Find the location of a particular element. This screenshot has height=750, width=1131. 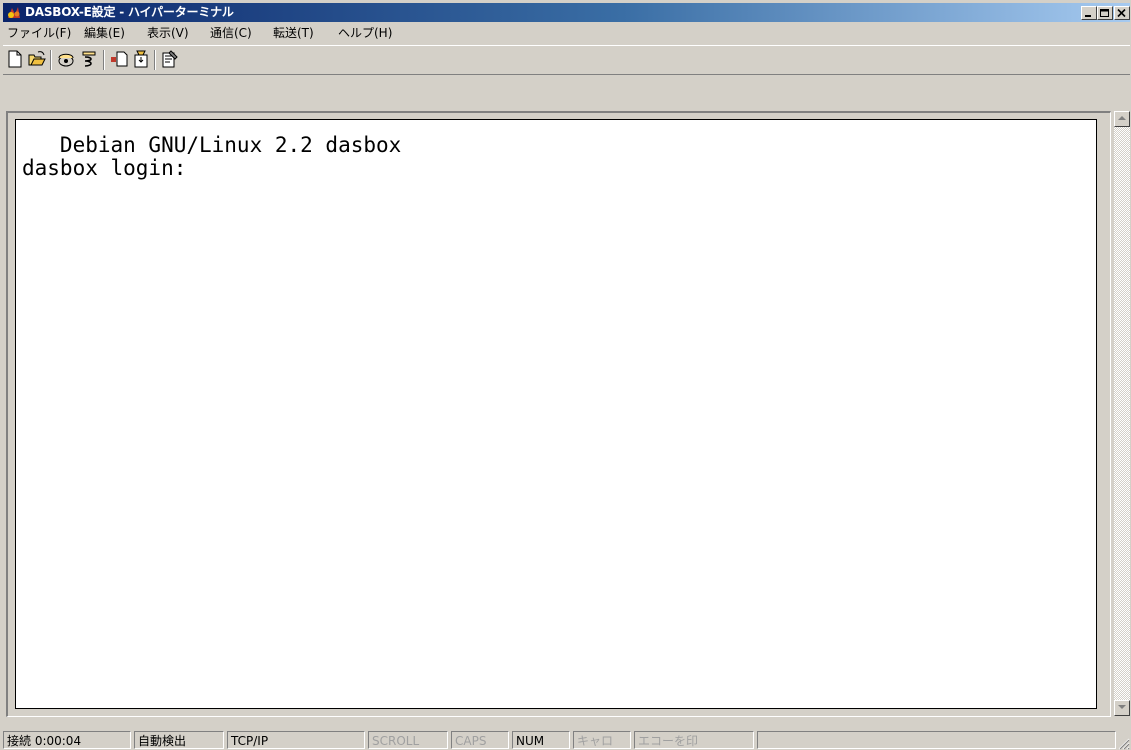

minimize-button is located at coordinates (1089, 13).